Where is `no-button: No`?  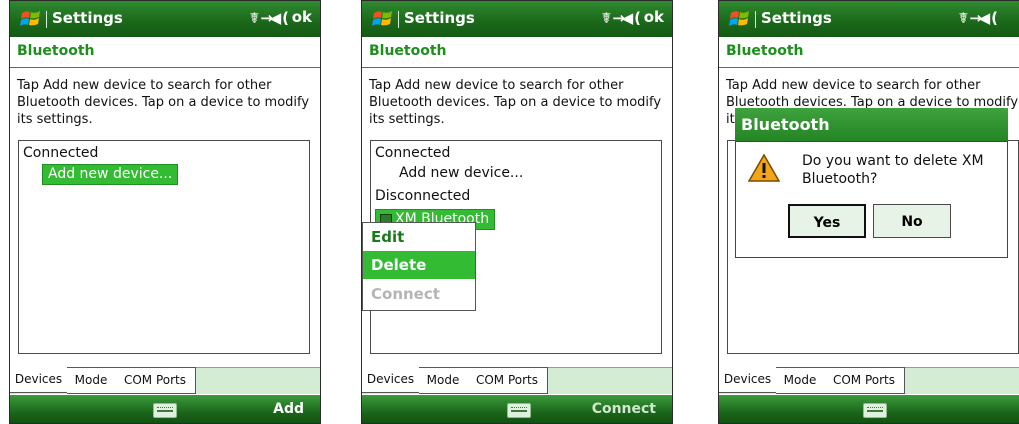 no-button: No is located at coordinates (912, 221).